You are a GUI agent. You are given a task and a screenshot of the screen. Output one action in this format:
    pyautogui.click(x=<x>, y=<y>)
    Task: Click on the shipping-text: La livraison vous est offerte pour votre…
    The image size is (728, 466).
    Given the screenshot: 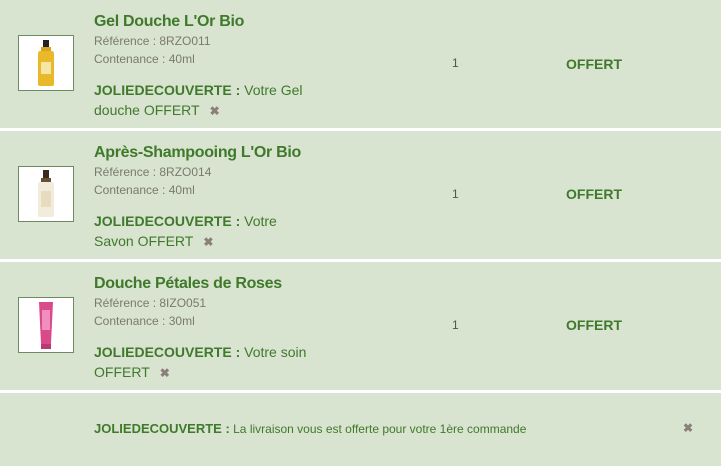 What is the action you would take?
    pyautogui.click(x=378, y=429)
    